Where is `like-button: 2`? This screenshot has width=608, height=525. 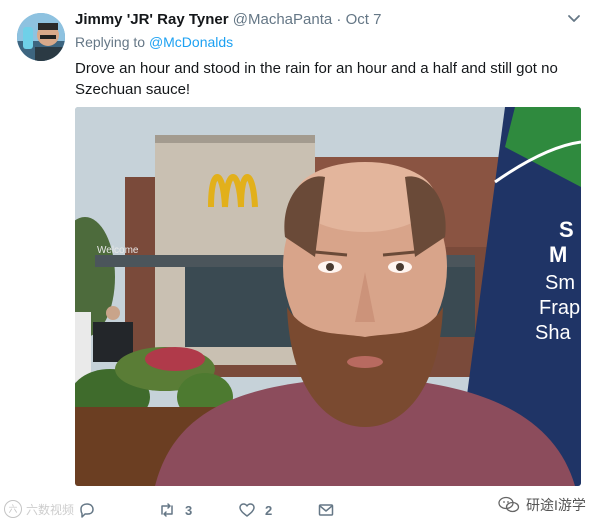
like-button: 2 is located at coordinates (255, 510).